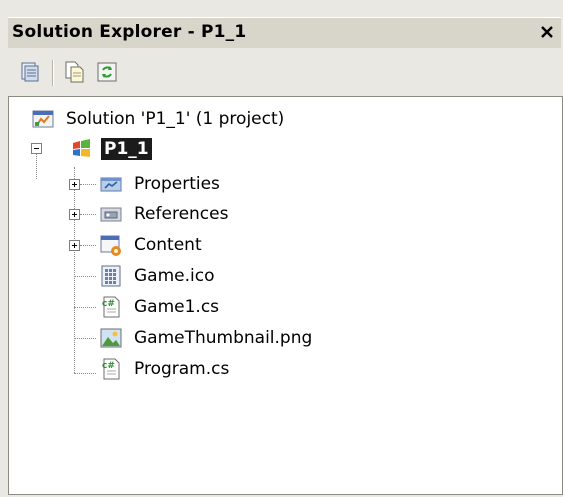  I want to click on tree-node-item: References, so click(165, 214).